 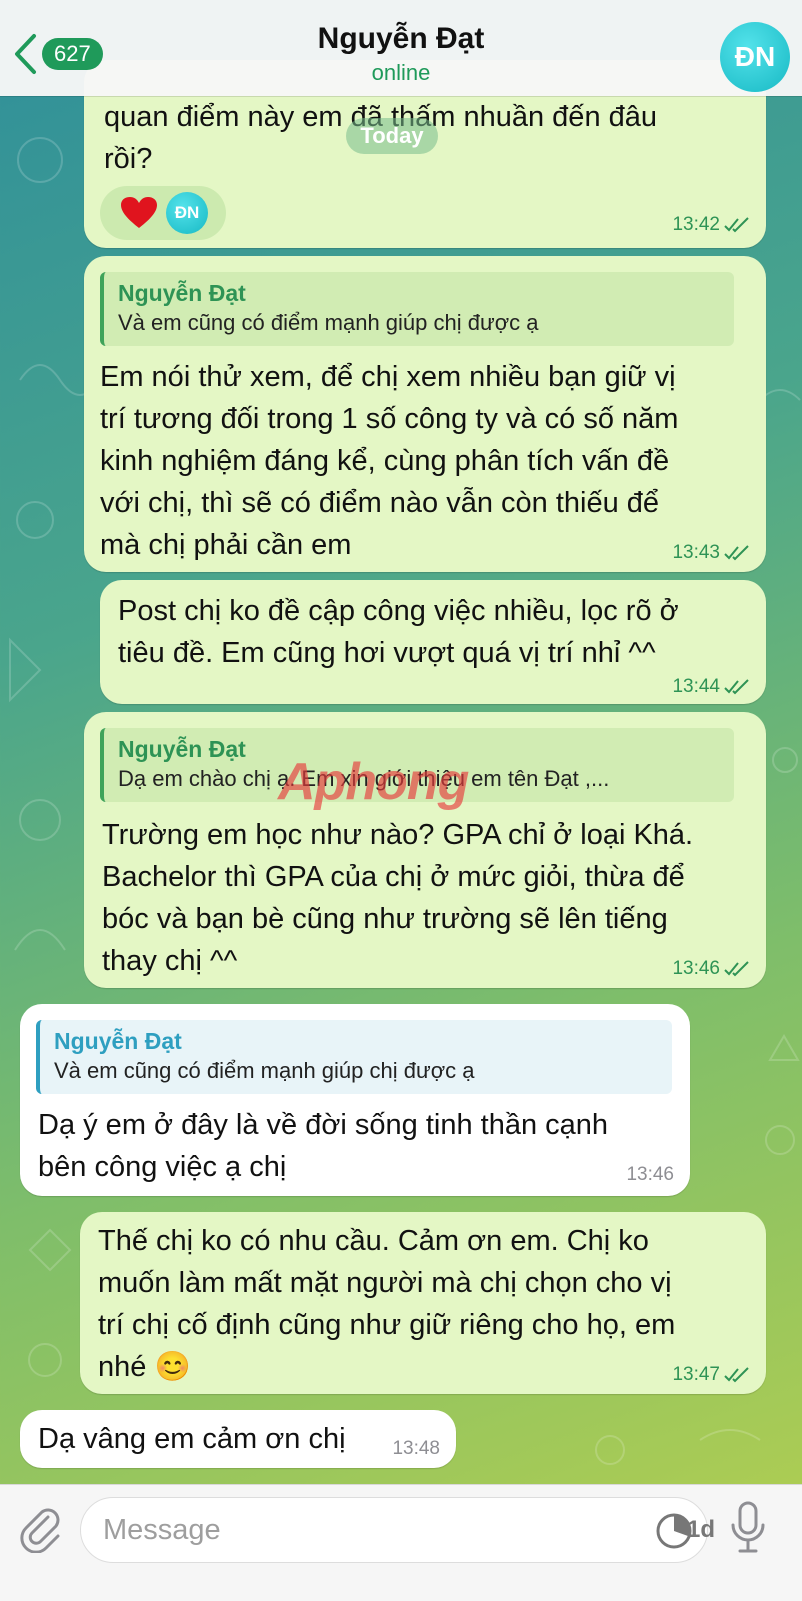 I want to click on message-text-line: nhé 😊, so click(x=144, y=1367).